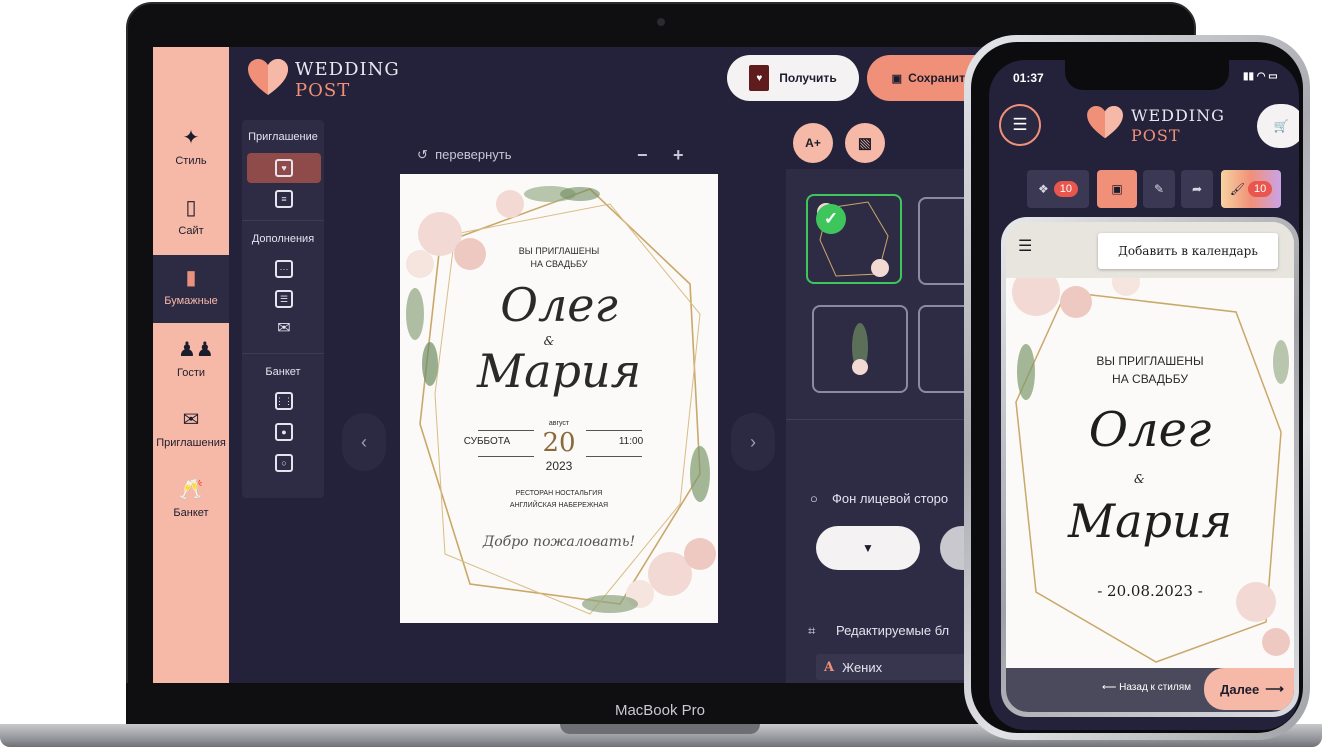 The height and width of the screenshot is (747, 1322). I want to click on sidebar-item-label: Приглашения, so click(191, 443).